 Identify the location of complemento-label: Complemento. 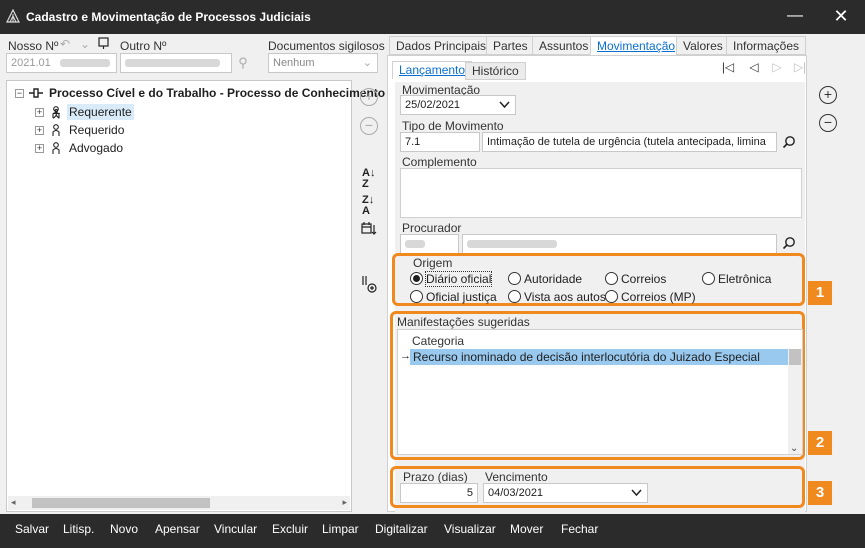
(439, 162).